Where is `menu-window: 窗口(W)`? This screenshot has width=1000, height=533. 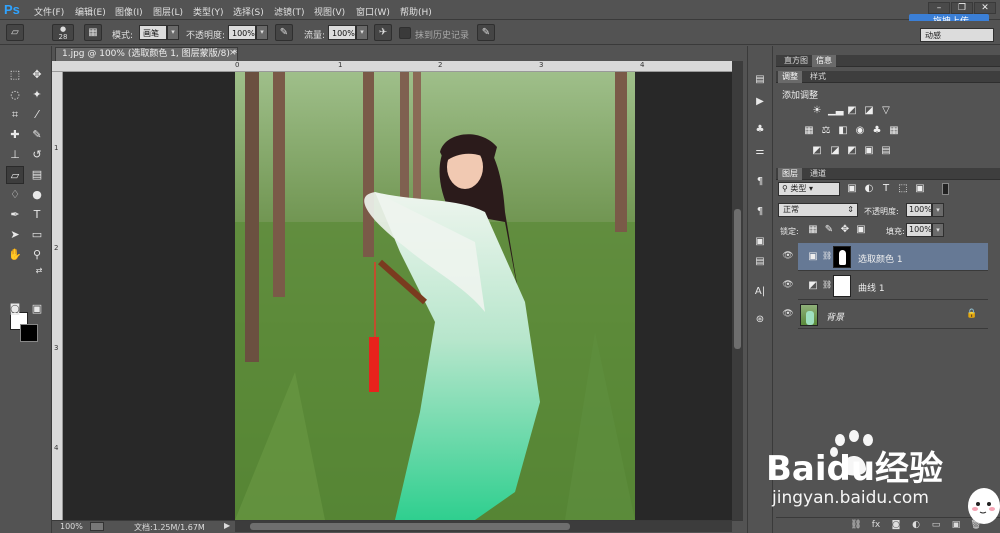 menu-window: 窗口(W) is located at coordinates (373, 11).